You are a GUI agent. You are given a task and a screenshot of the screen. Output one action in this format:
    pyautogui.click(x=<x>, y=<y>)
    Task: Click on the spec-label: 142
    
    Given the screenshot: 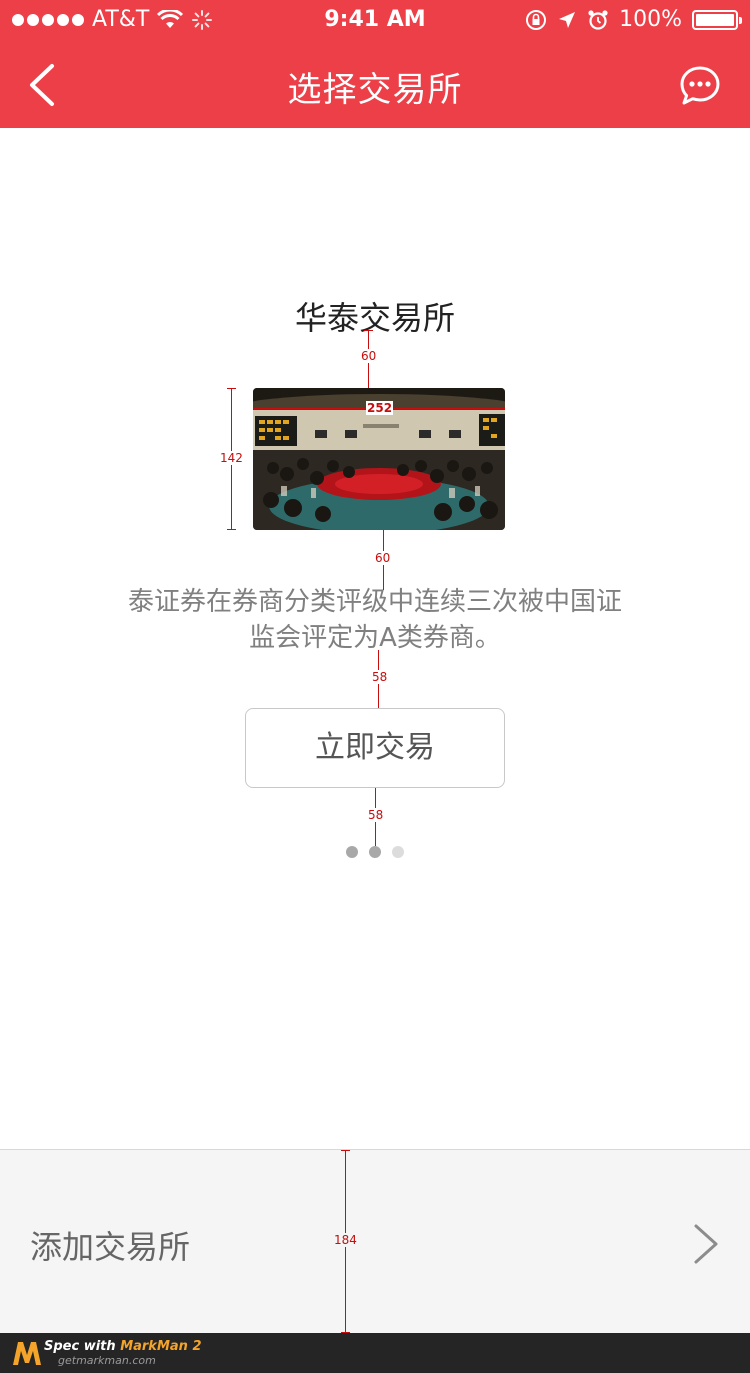 What is the action you would take?
    pyautogui.click(x=231, y=458)
    